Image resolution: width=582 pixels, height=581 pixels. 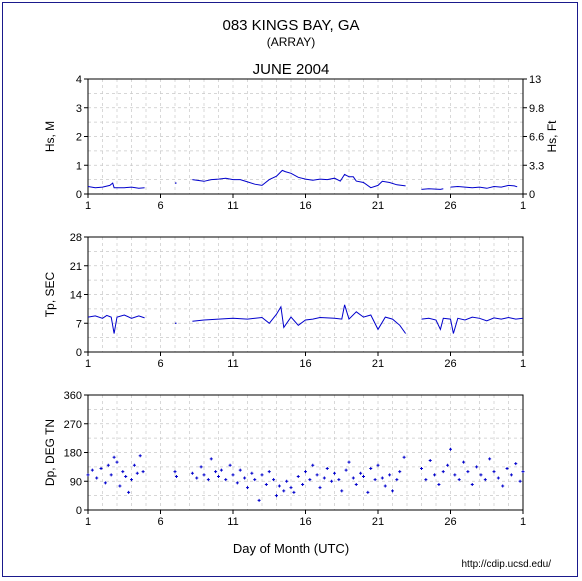 I want to click on panel3-xtick-label: 21, so click(x=378, y=522).